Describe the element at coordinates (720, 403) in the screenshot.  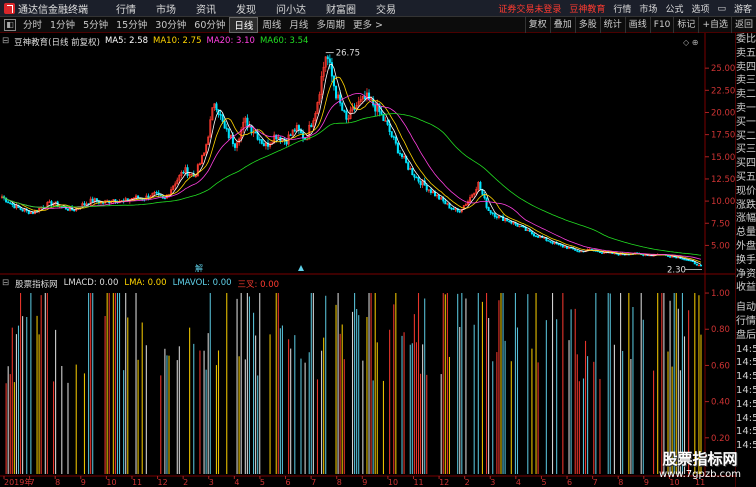
I see `y-tick-label: 0.40` at that location.